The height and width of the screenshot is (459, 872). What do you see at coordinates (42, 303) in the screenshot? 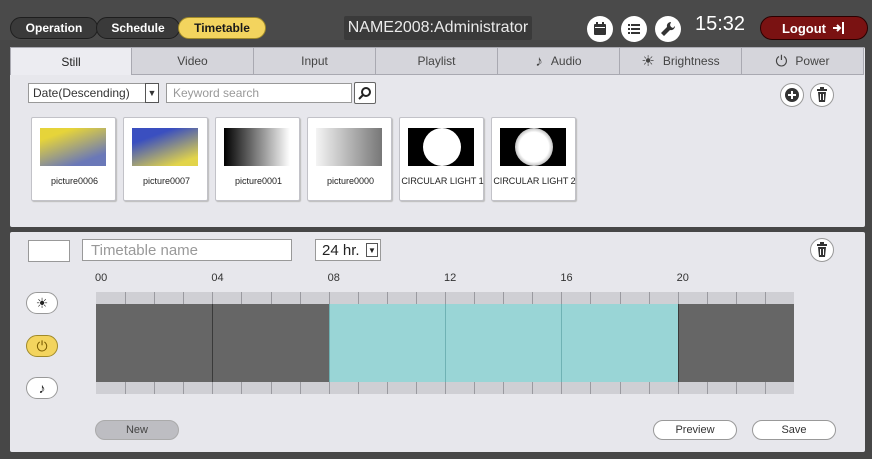
I see `sun-layer-button: ☀` at bounding box center [42, 303].